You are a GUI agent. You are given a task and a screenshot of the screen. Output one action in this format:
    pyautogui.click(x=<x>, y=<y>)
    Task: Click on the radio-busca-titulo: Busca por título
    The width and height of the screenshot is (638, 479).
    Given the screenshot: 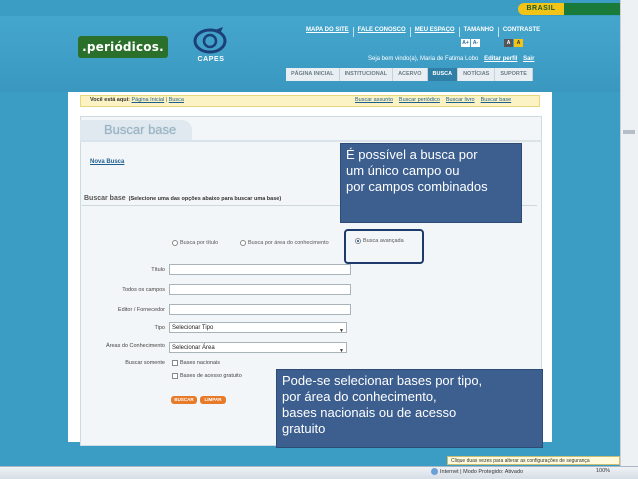 What is the action you would take?
    pyautogui.click(x=195, y=243)
    